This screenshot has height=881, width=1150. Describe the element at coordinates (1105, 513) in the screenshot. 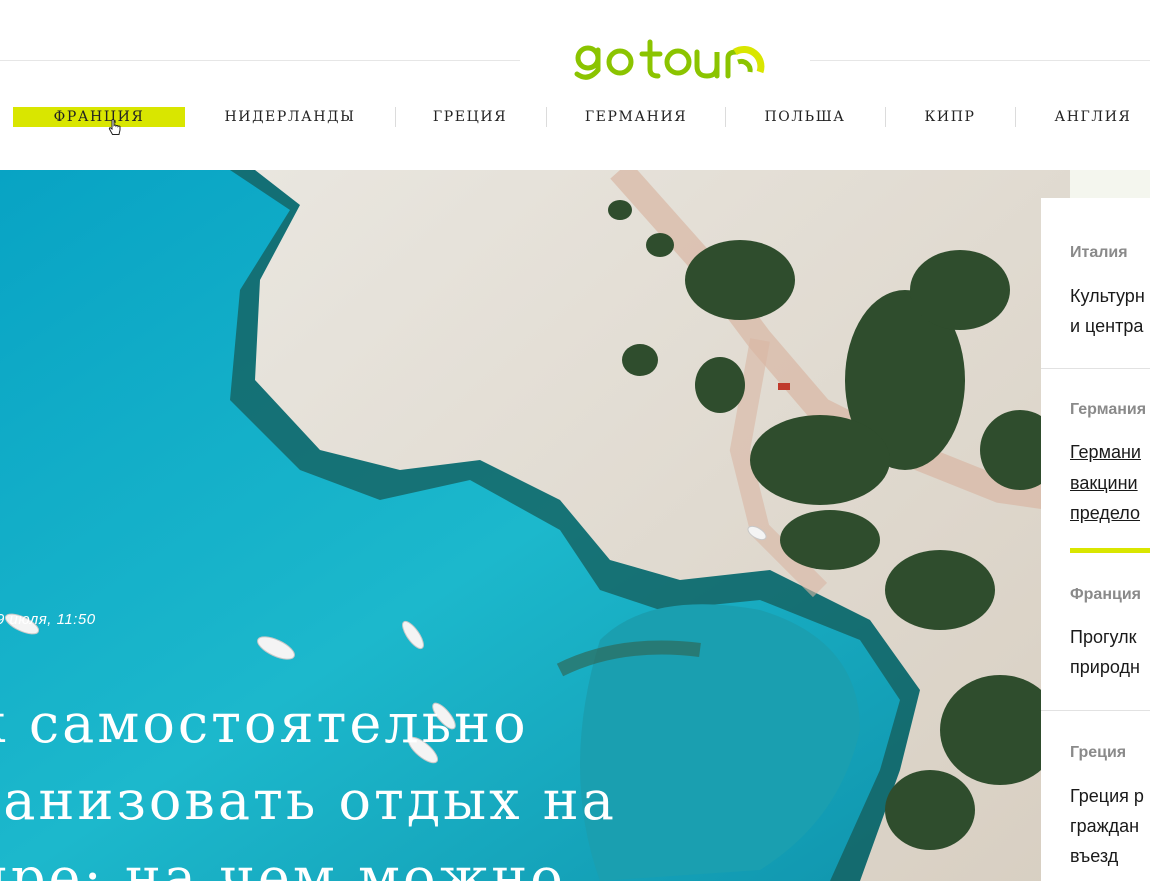

I see `news-headline-line: предело` at that location.